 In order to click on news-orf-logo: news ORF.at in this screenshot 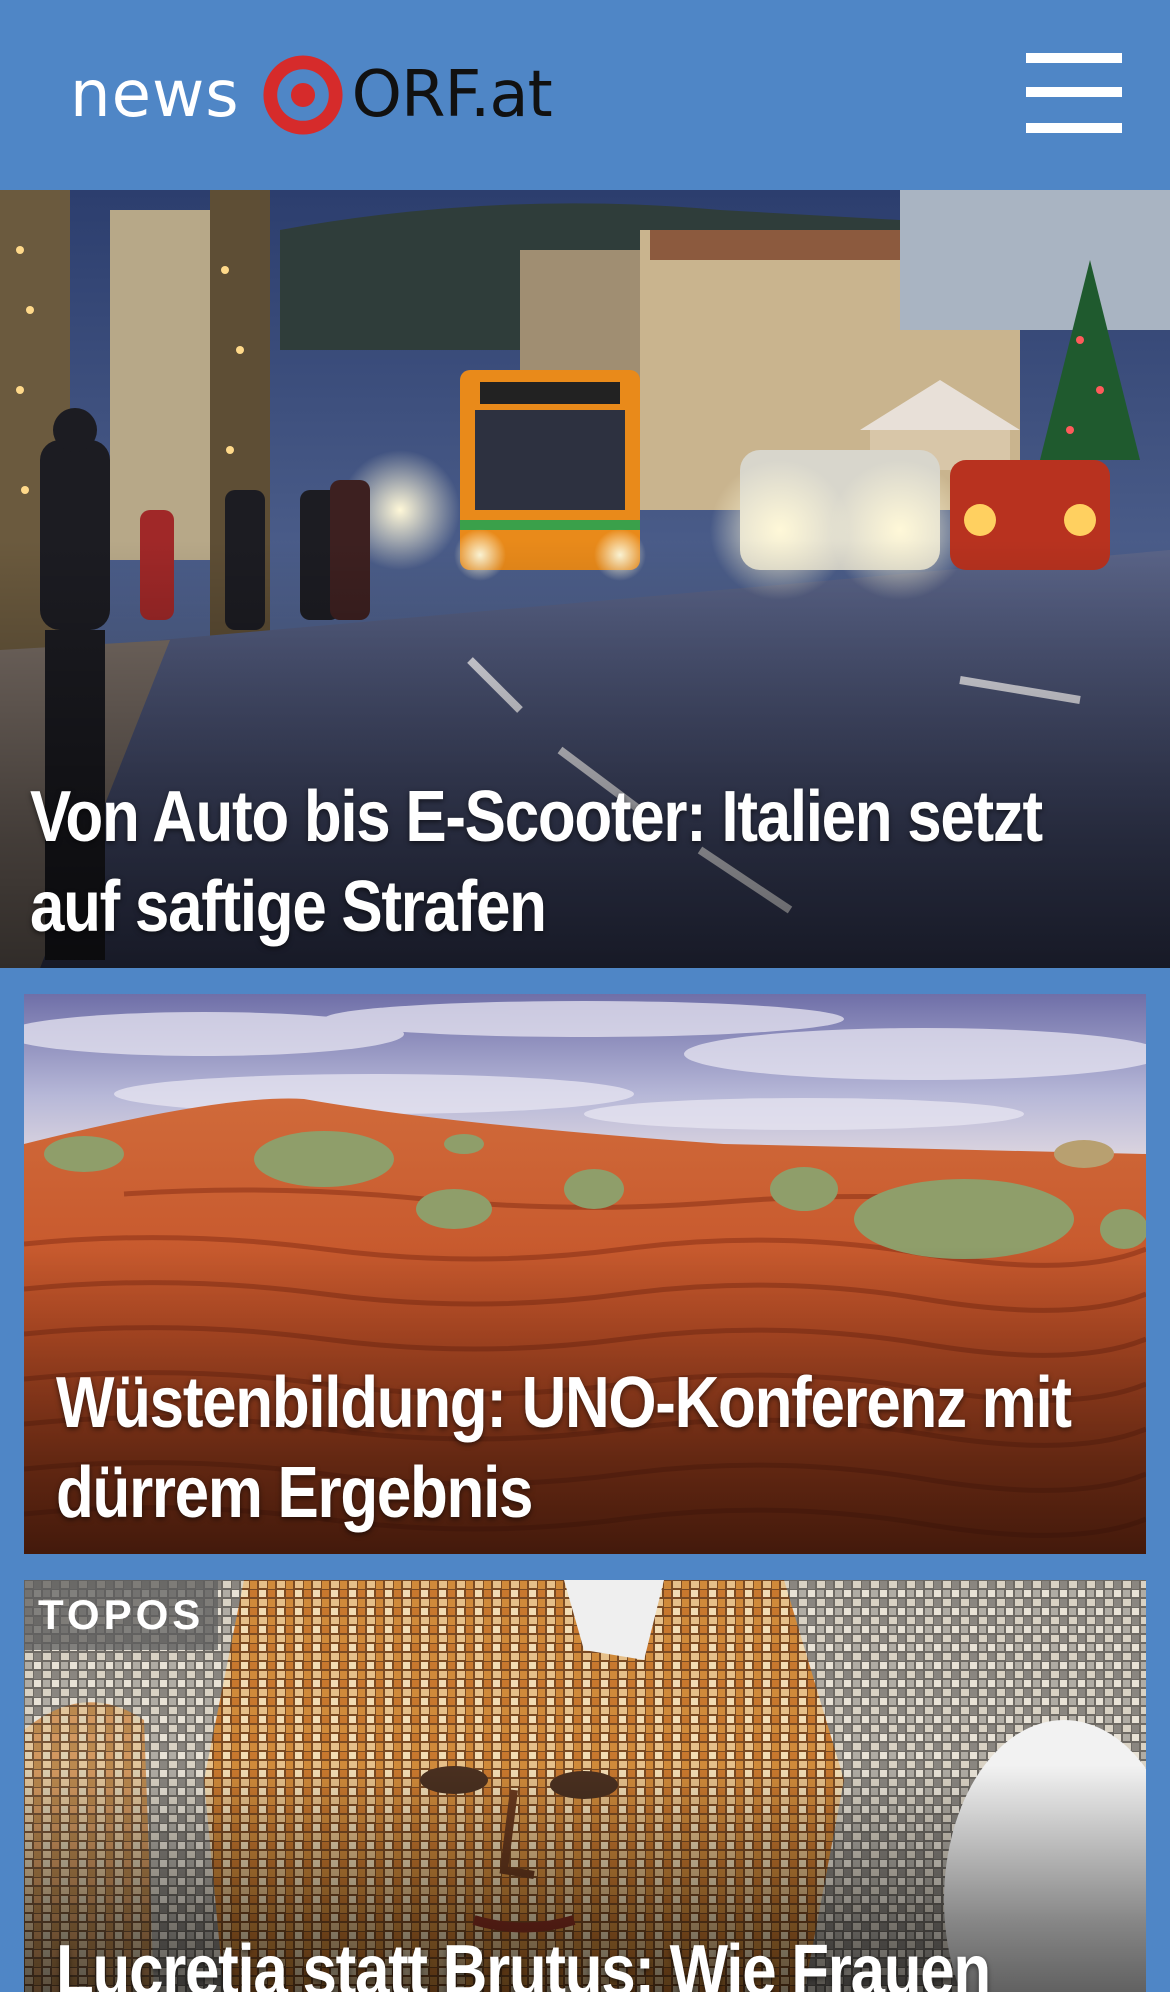, I will do `click(311, 95)`.